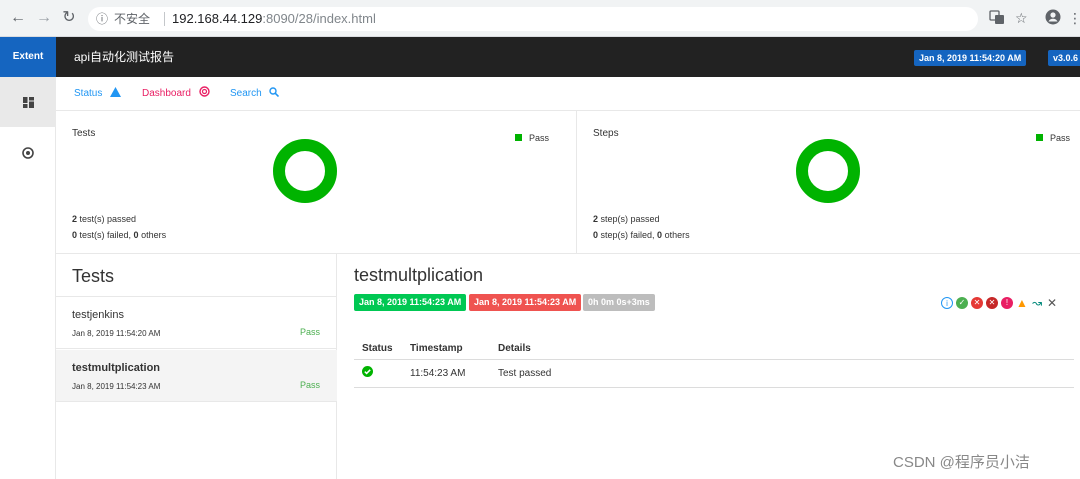 Image resolution: width=1080 pixels, height=479 pixels. I want to click on check-circle-icon, so click(367, 374).